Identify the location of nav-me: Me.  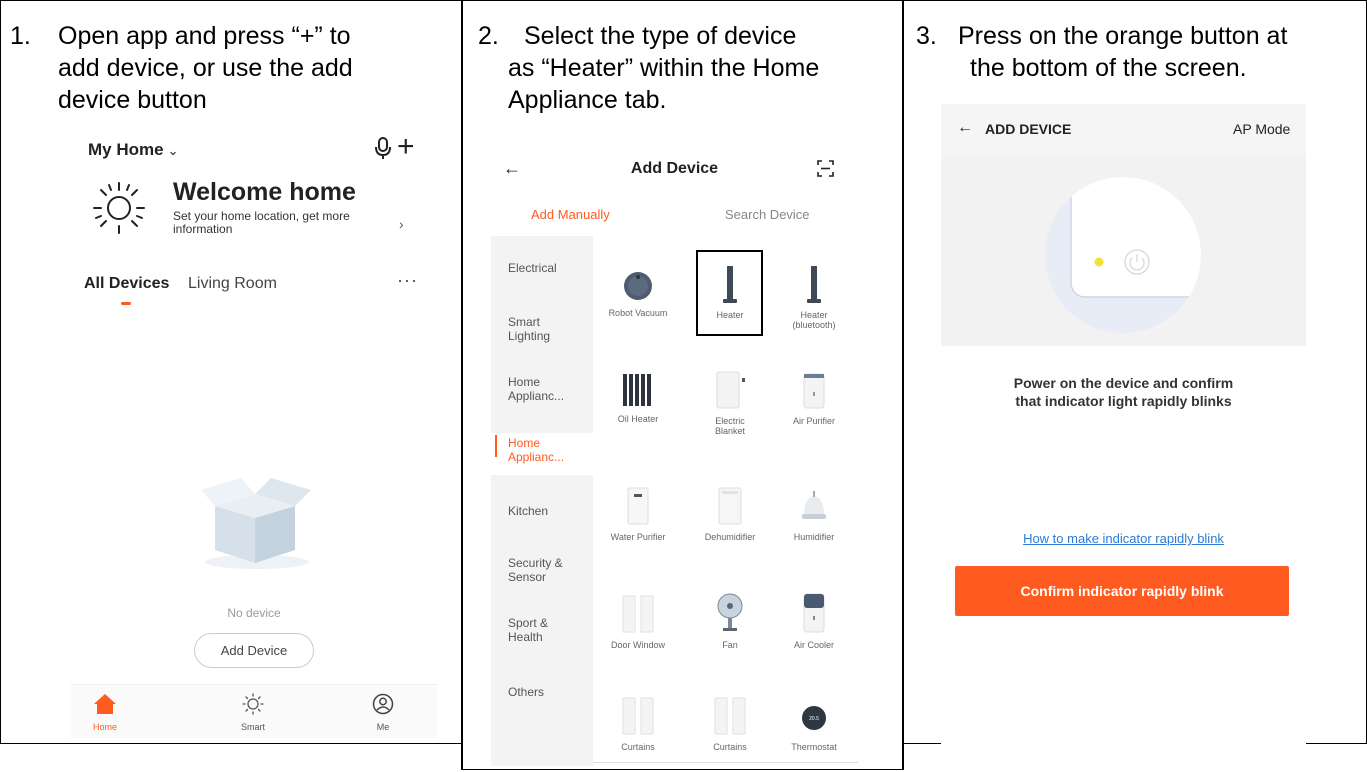
(383, 712).